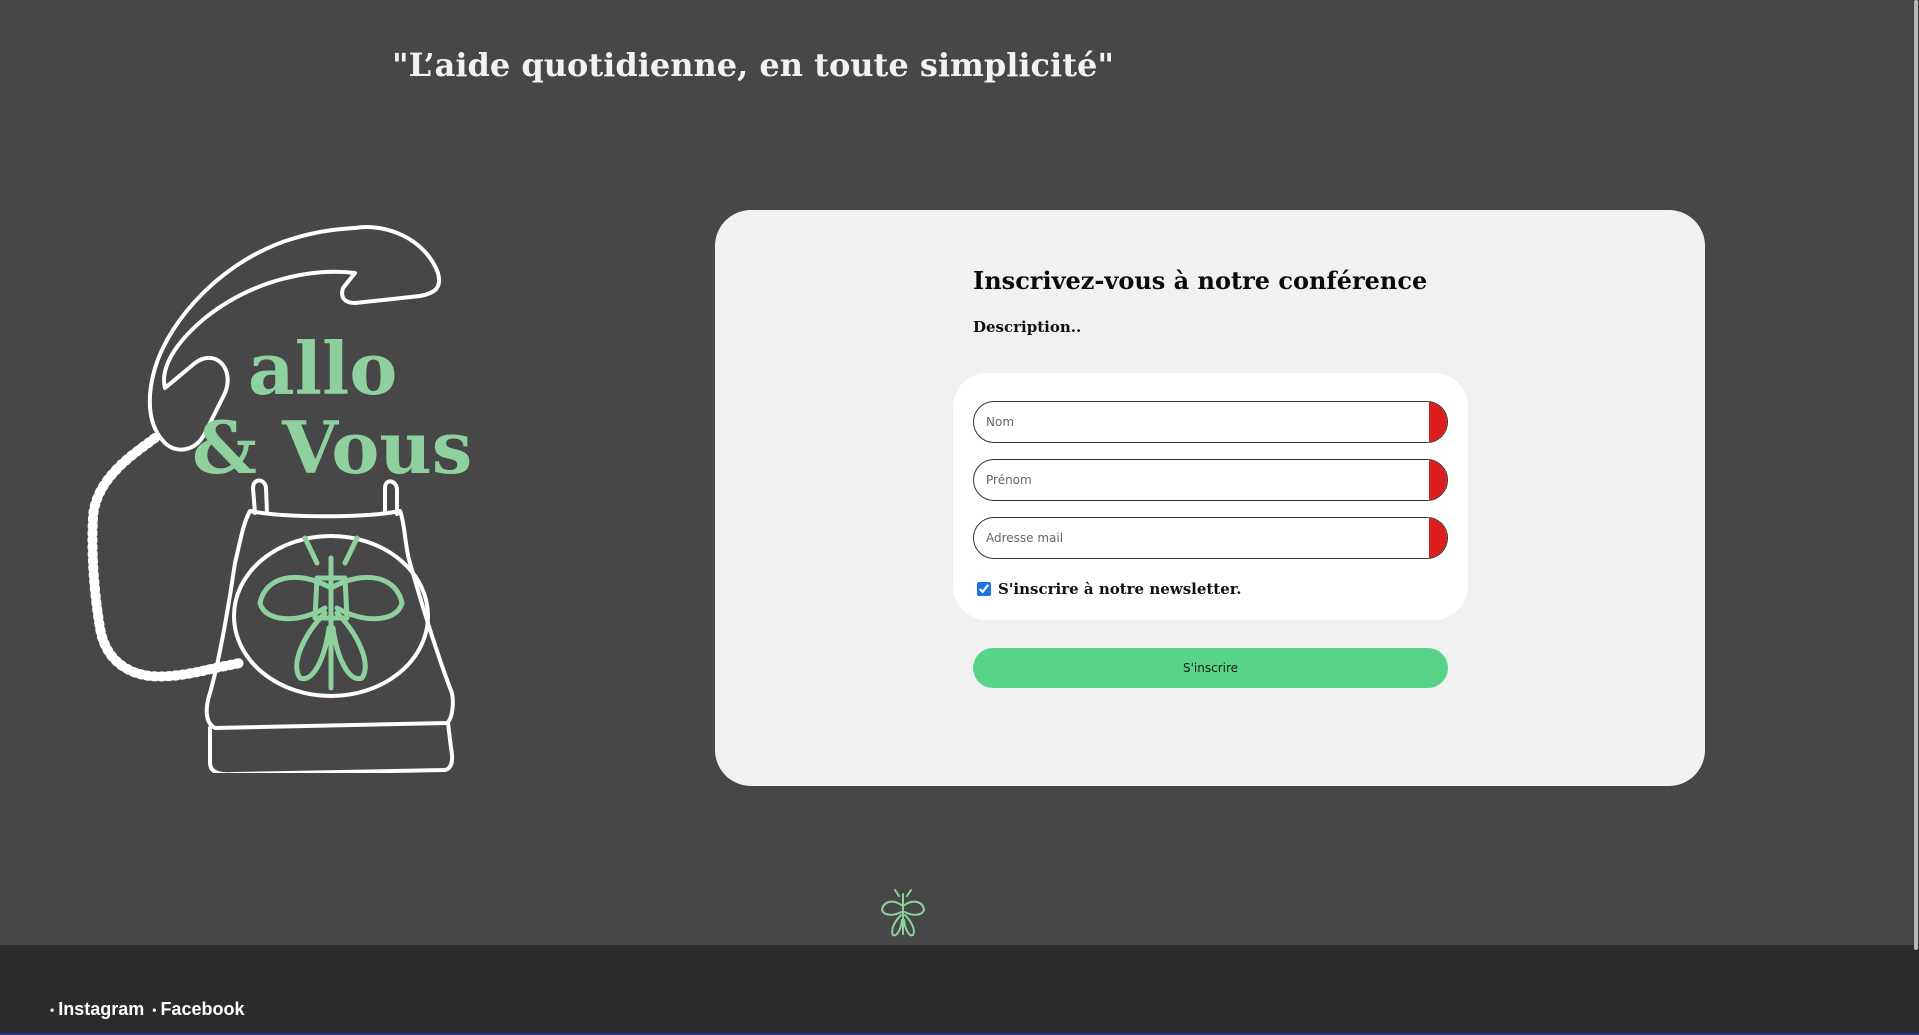 Image resolution: width=1919 pixels, height=1035 pixels. I want to click on rotary-phone-bee-logo, so click(271, 499).